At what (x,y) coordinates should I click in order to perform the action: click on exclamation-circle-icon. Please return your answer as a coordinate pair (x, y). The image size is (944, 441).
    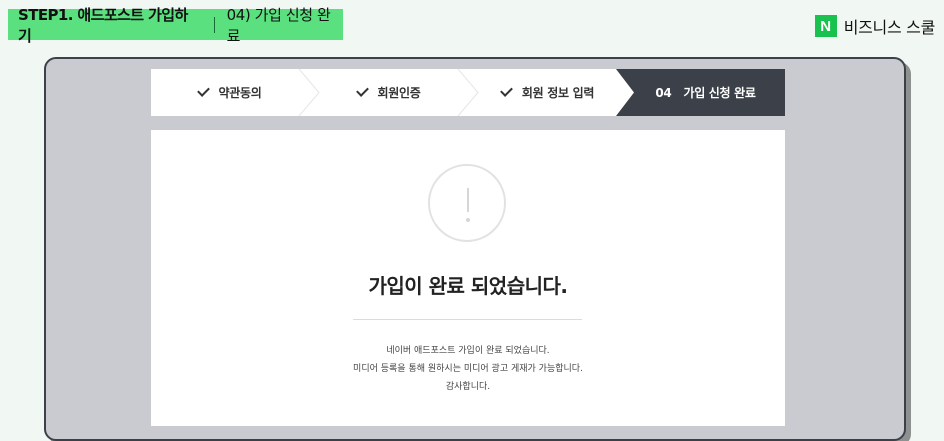
    Looking at the image, I should click on (467, 203).